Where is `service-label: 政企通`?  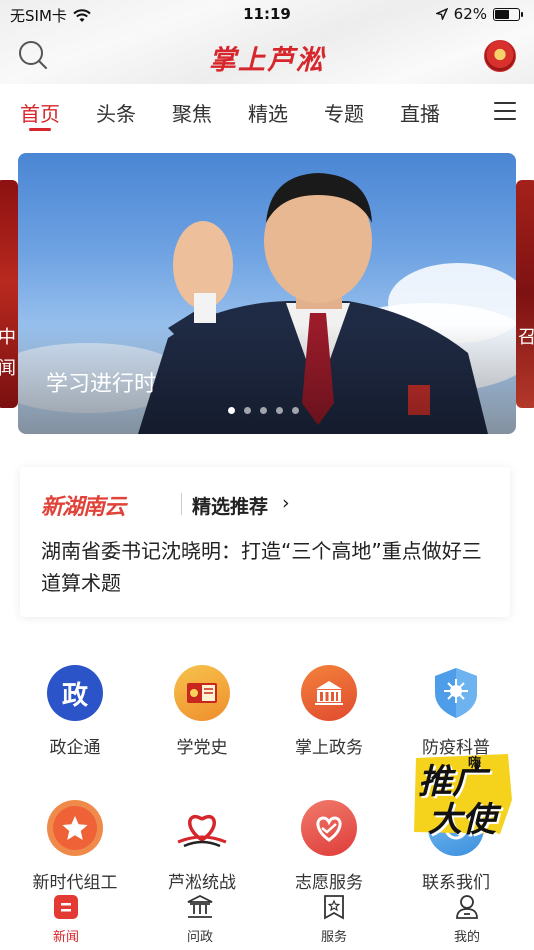 service-label: 政企通 is located at coordinates (75, 748).